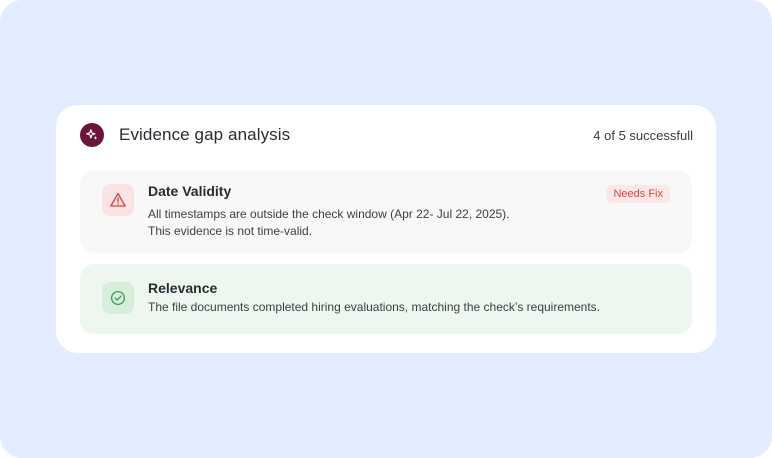 This screenshot has width=772, height=458. Describe the element at coordinates (190, 191) in the screenshot. I see `check-title: Date Validity` at that location.